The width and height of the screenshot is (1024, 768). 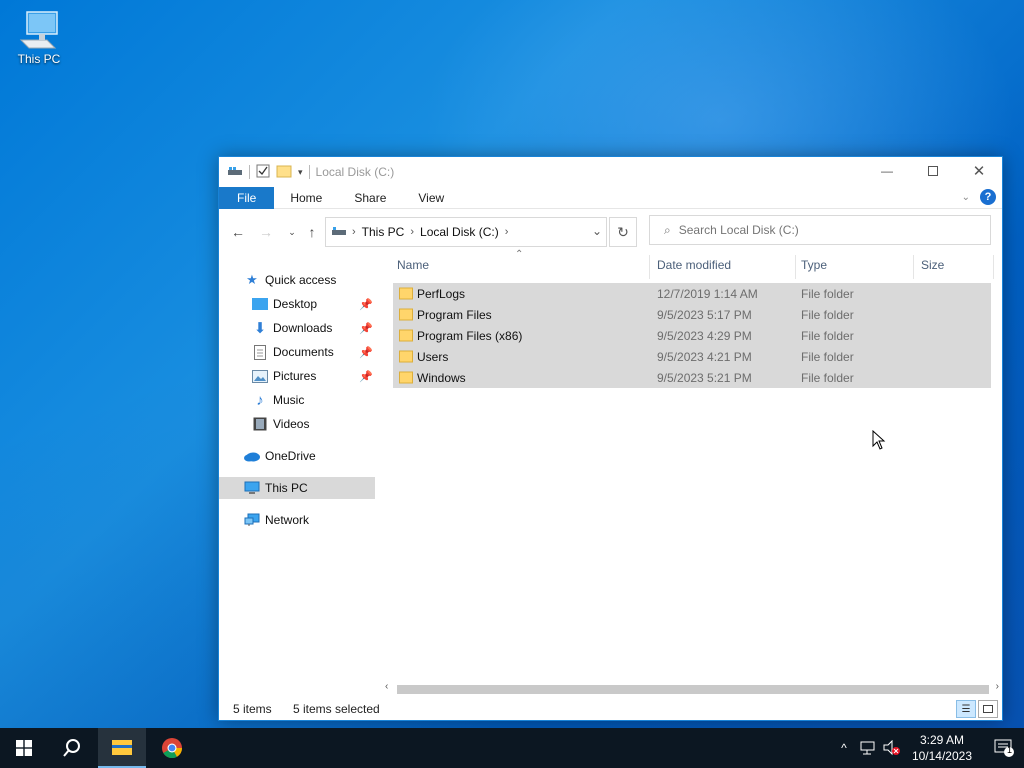 I want to click on minimize-icon: —, so click(x=887, y=171).